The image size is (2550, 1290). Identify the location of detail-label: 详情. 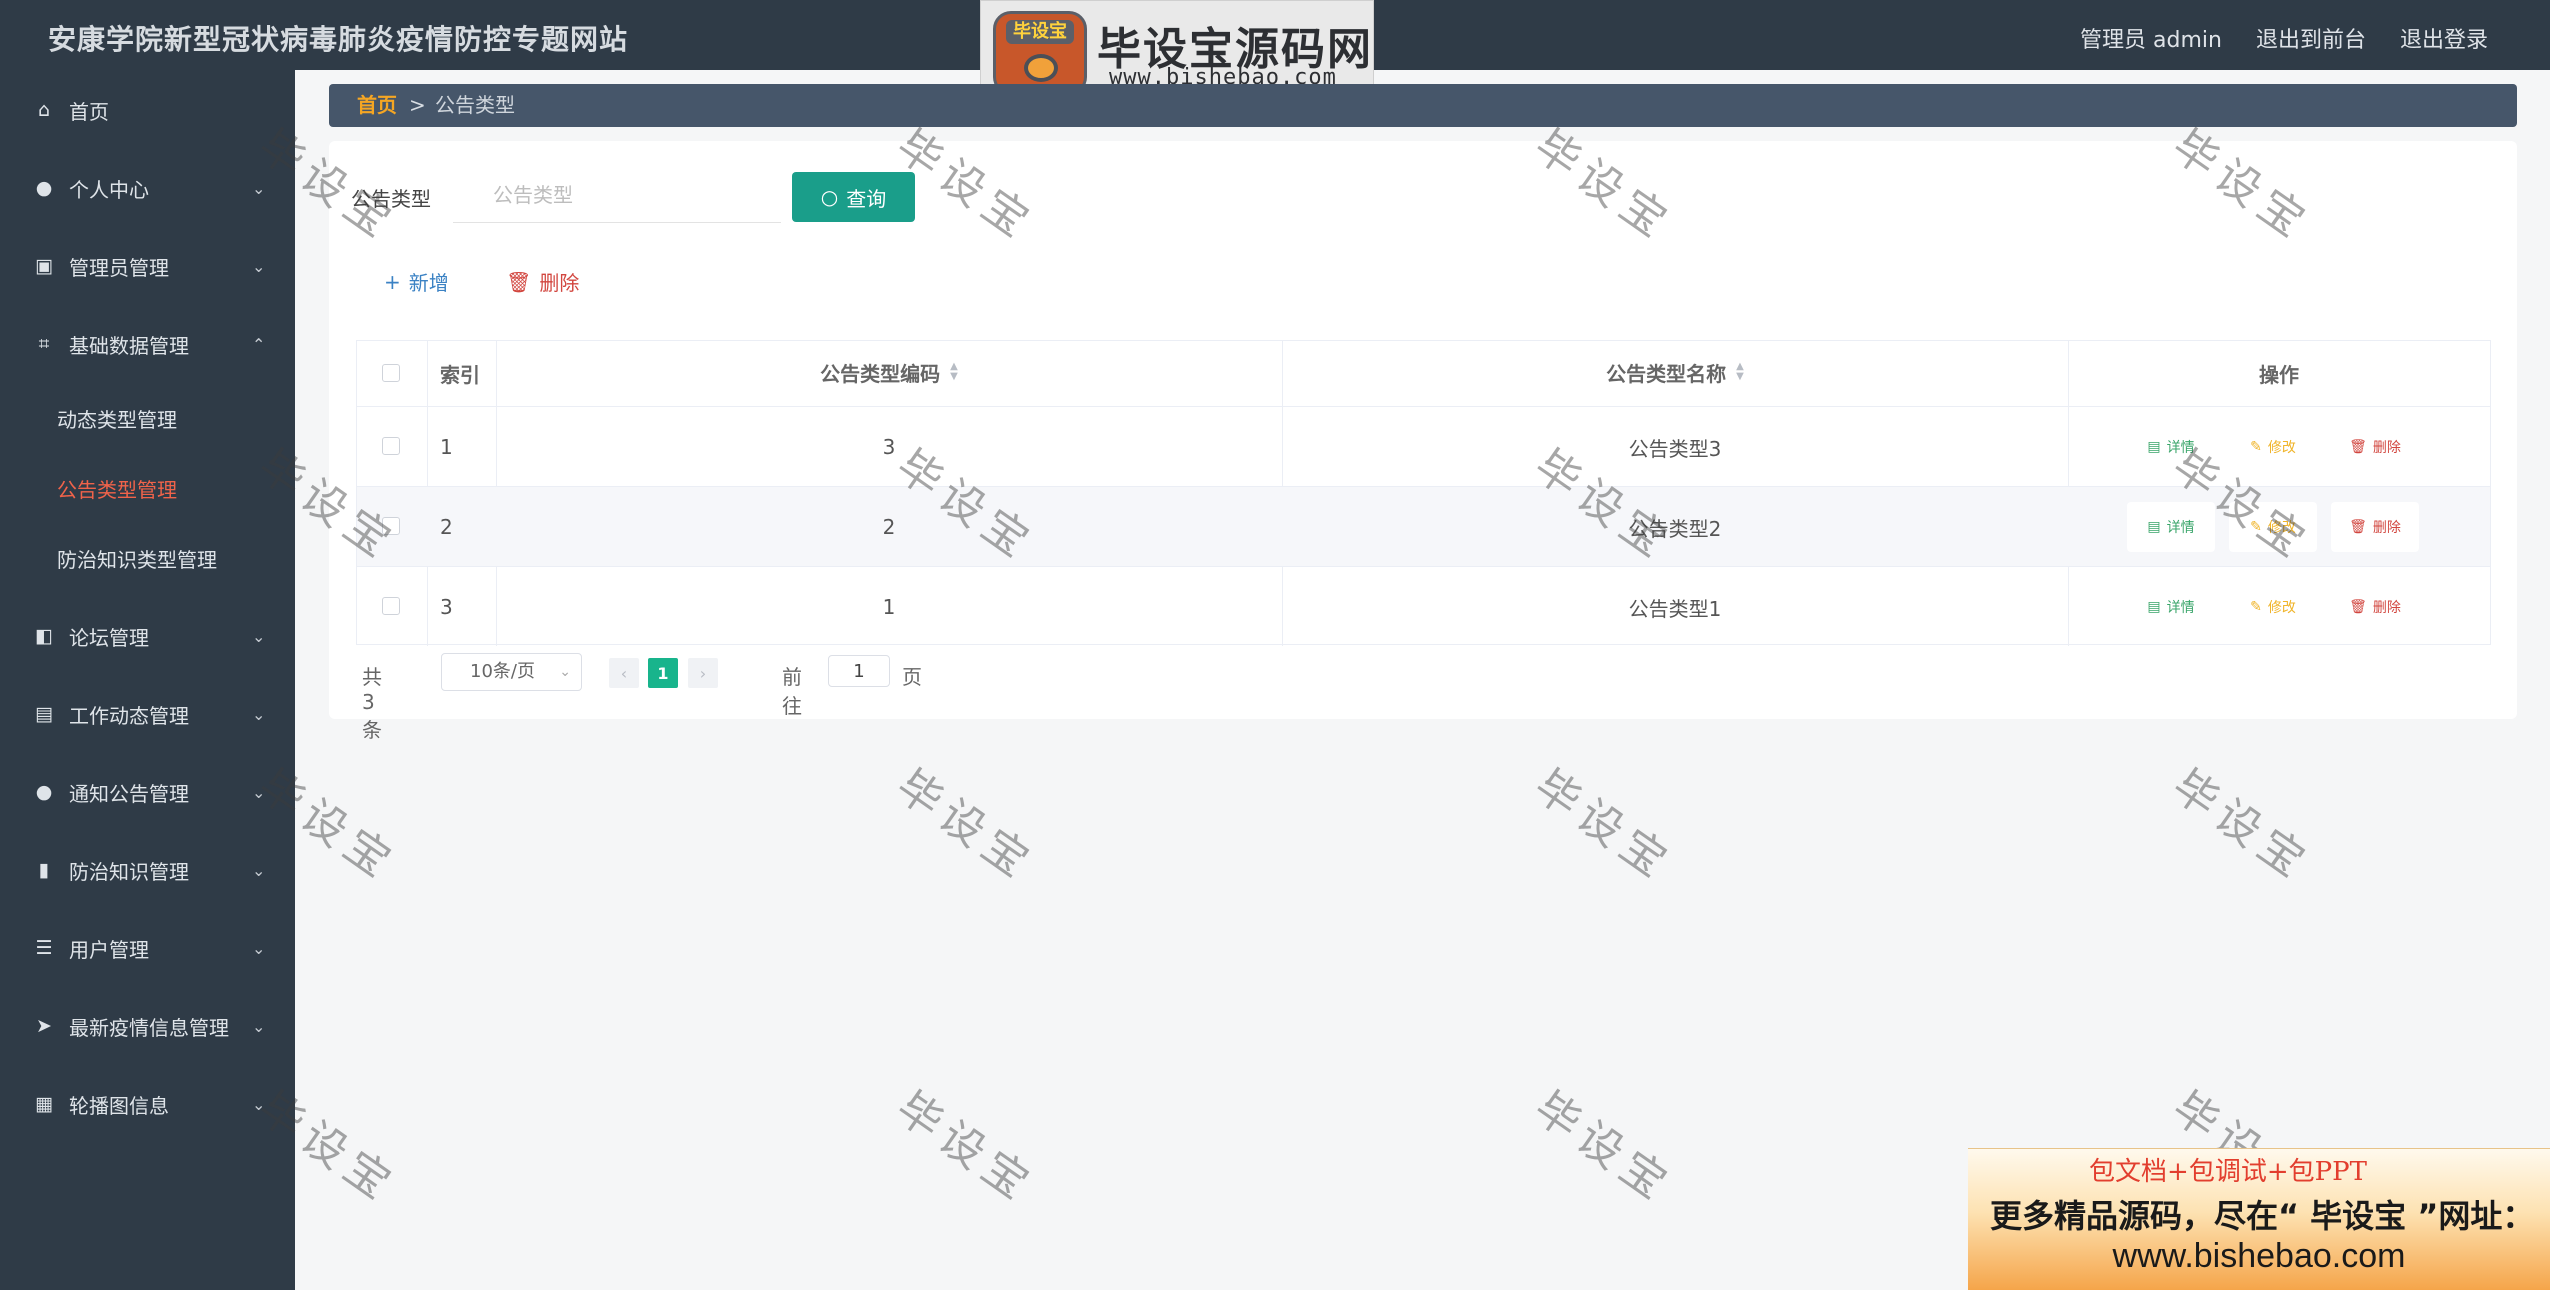
(2180, 448).